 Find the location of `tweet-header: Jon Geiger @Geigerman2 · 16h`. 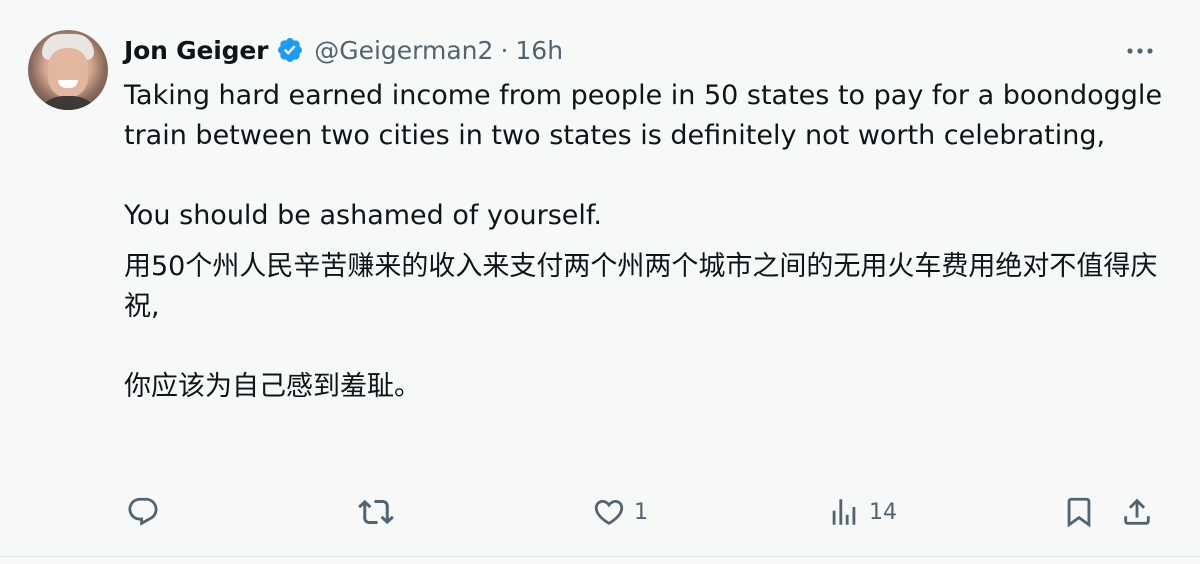

tweet-header: Jon Geiger @Geigerman2 · 16h is located at coordinates (343, 50).